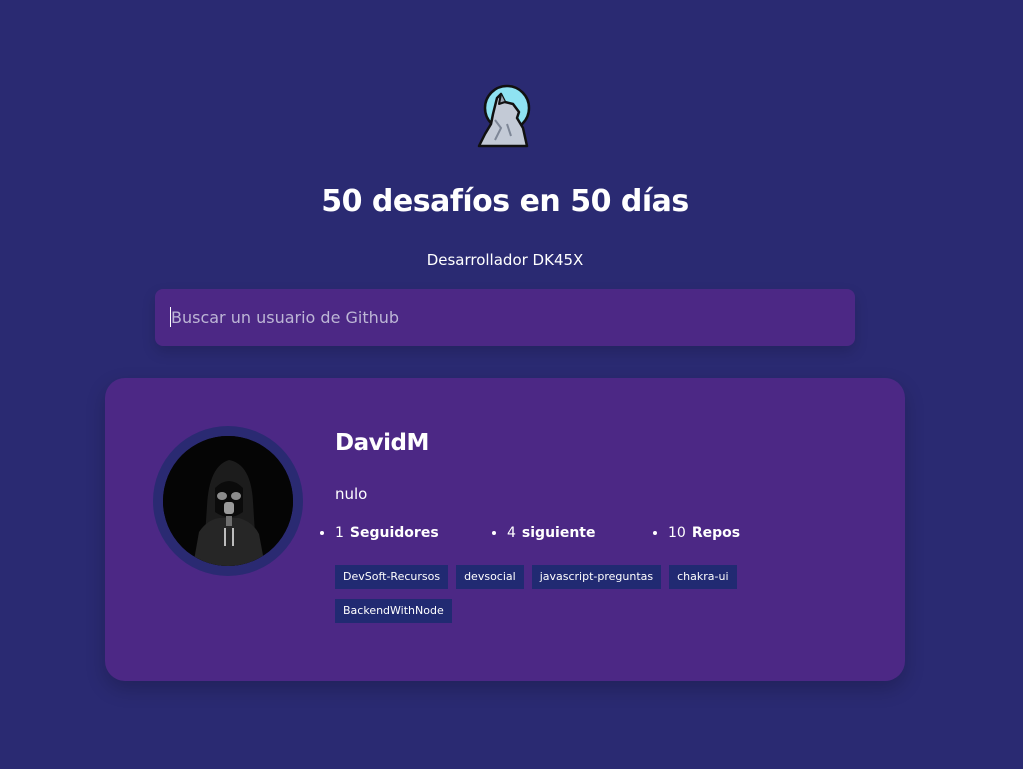 The width and height of the screenshot is (1023, 769). I want to click on repo-link: devsocial, so click(490, 577).